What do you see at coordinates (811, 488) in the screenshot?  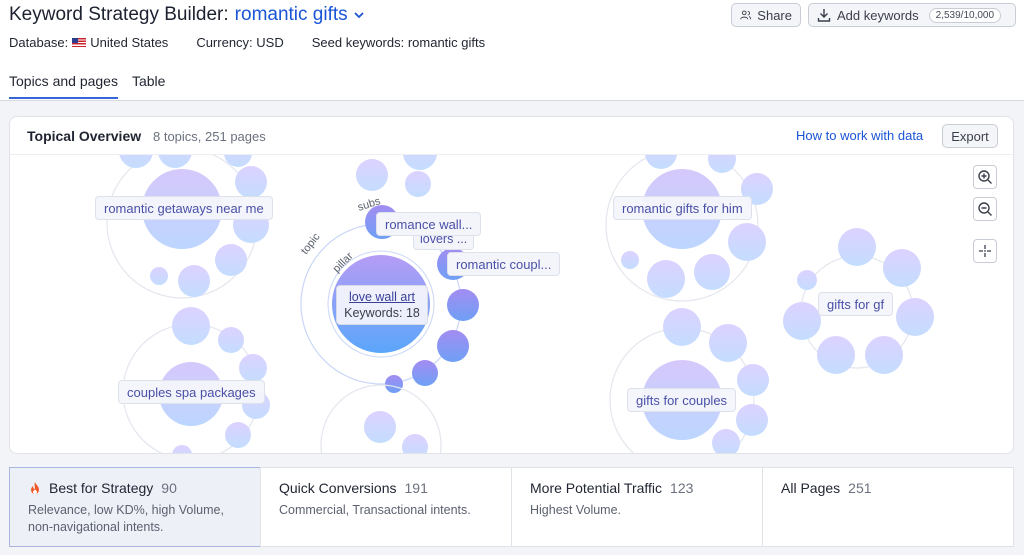 I see `strategy-title: All Pages` at bounding box center [811, 488].